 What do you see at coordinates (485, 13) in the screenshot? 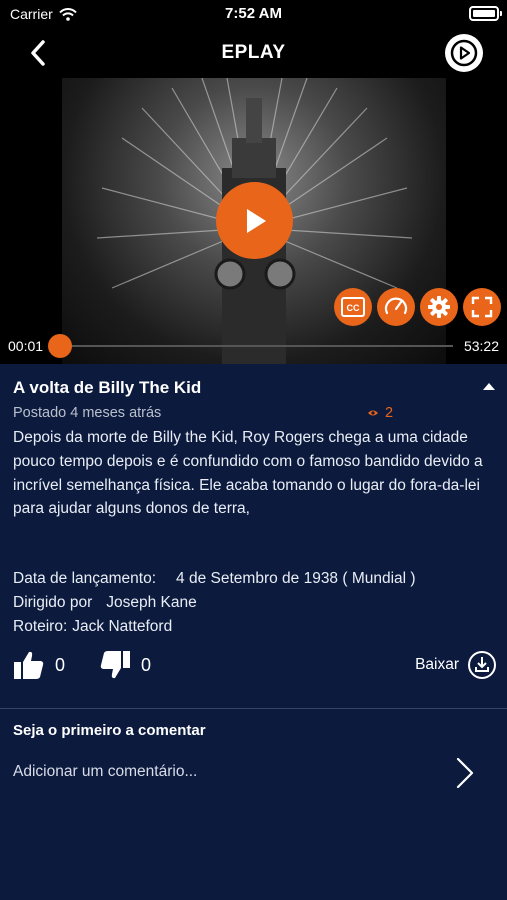
I see `battery-icon` at bounding box center [485, 13].